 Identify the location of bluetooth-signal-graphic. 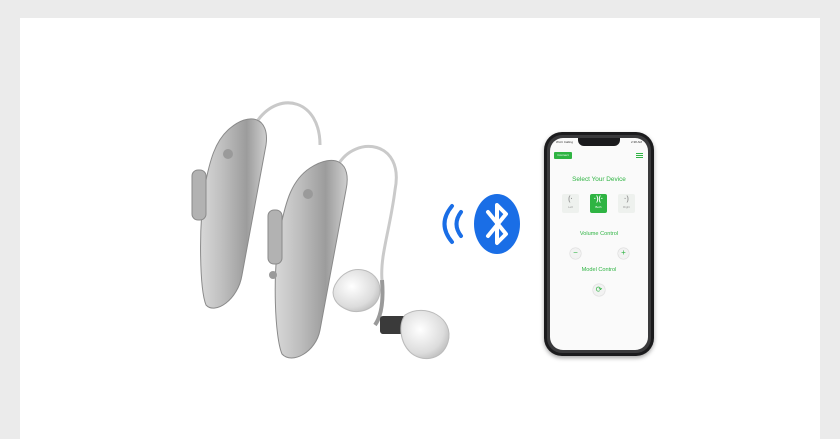
(481, 224).